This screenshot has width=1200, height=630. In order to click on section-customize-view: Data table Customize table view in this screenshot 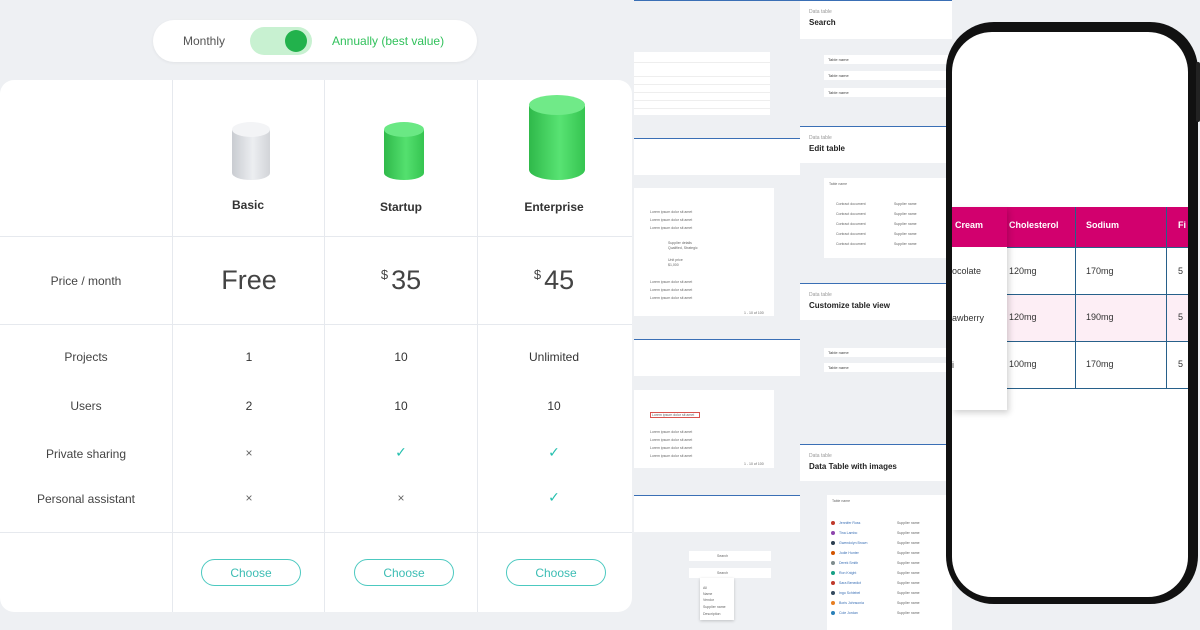, I will do `click(876, 302)`.